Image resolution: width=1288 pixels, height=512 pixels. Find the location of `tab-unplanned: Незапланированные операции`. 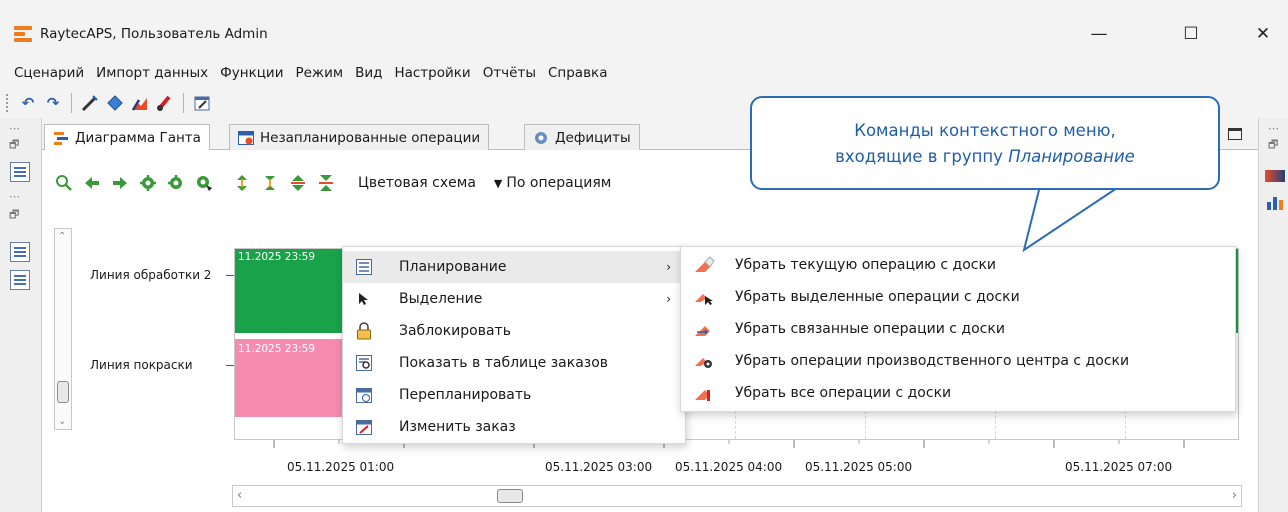

tab-unplanned: Незапланированные операции is located at coordinates (359, 137).